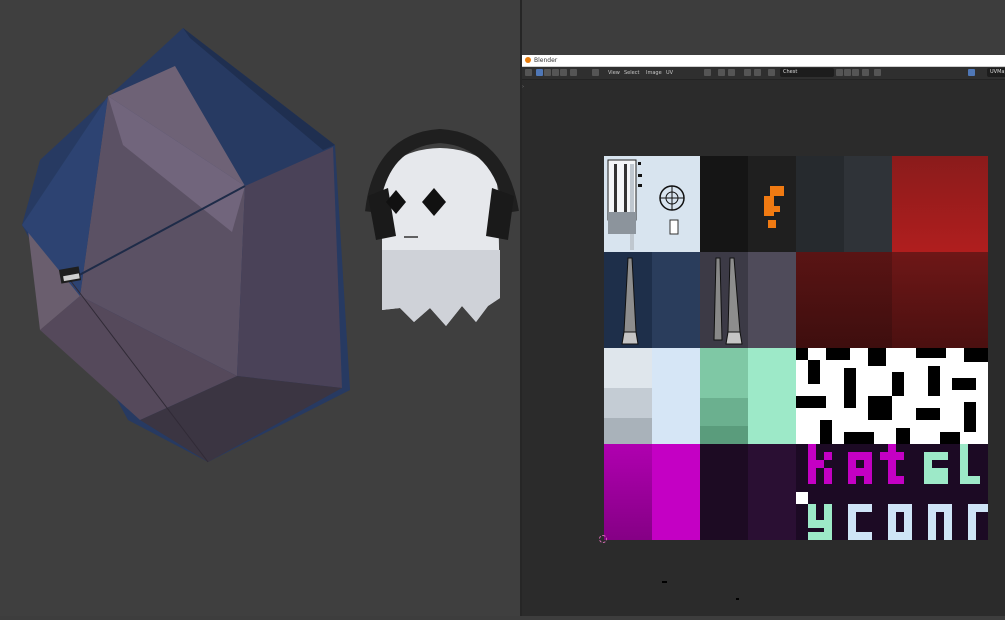  I want to click on proportional-edit-icon, so click(721, 72).